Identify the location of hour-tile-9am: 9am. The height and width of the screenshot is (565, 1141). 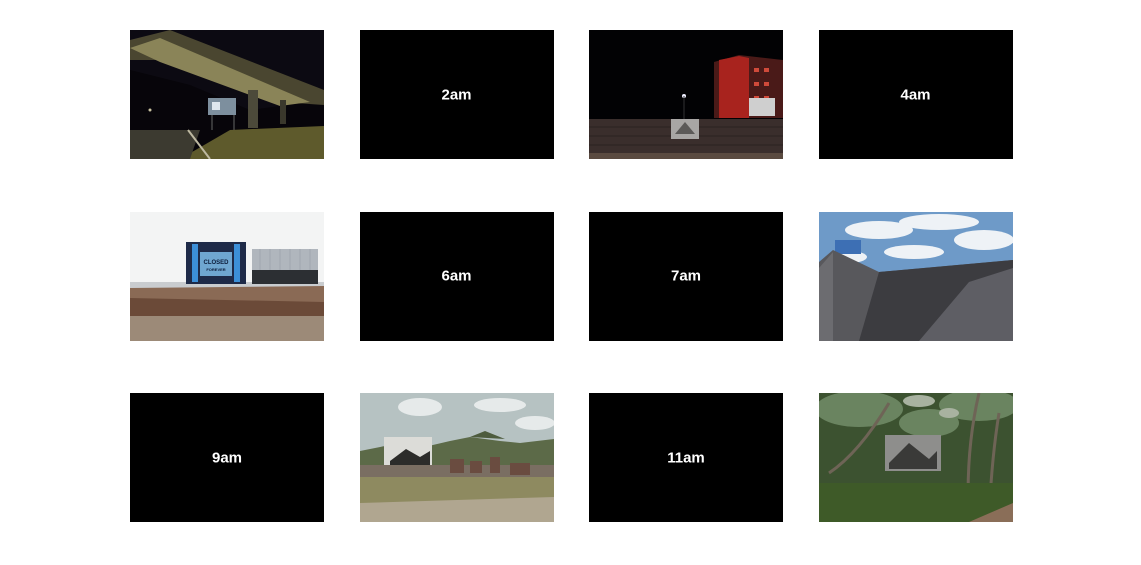
(227, 457).